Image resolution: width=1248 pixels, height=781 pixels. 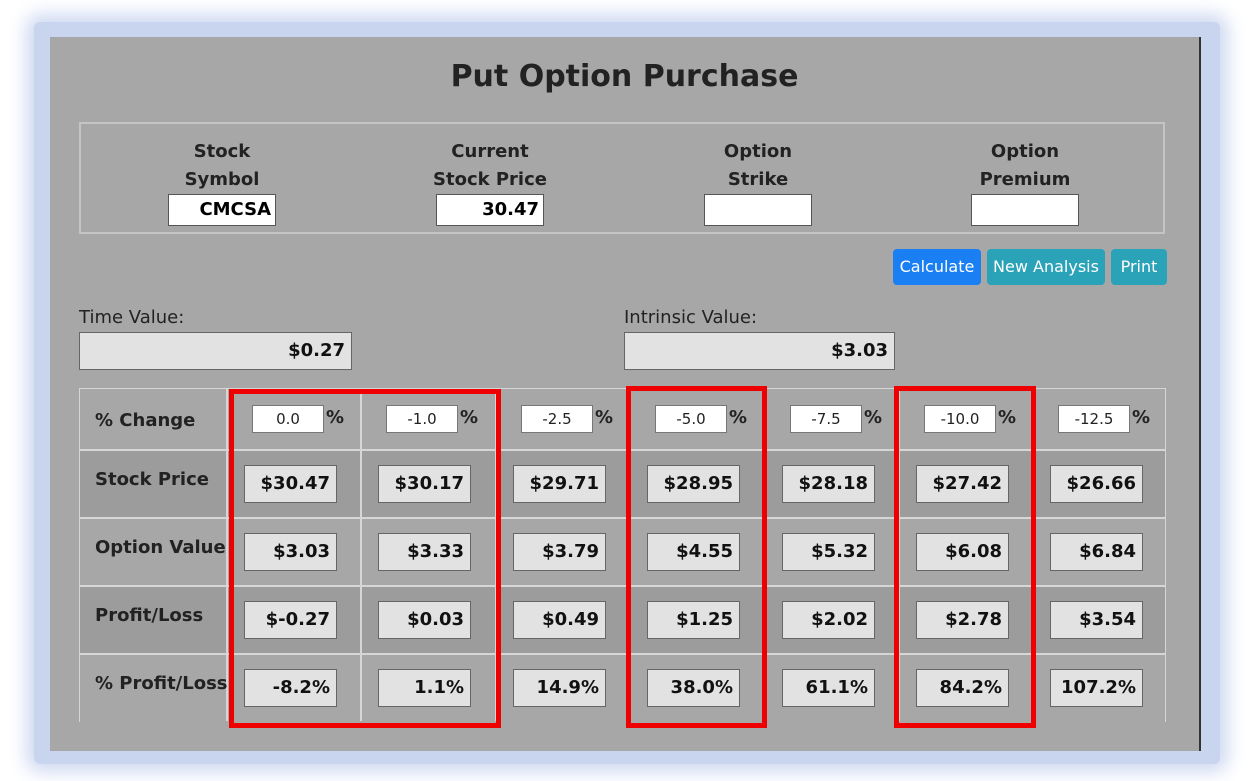 What do you see at coordinates (215, 351) in the screenshot?
I see `time-value-field: $0.27` at bounding box center [215, 351].